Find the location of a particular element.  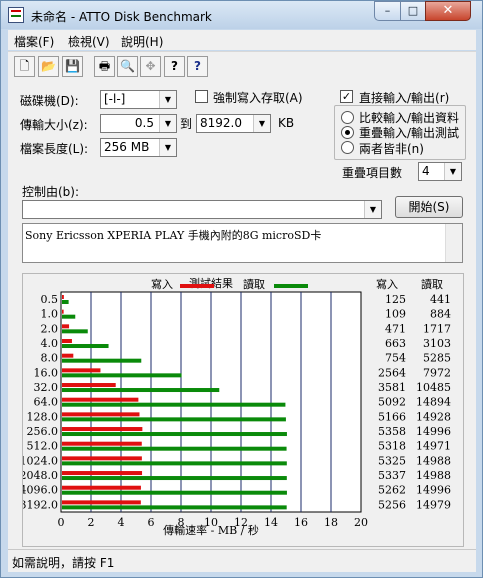

context-help-icon: ? is located at coordinates (197, 66).